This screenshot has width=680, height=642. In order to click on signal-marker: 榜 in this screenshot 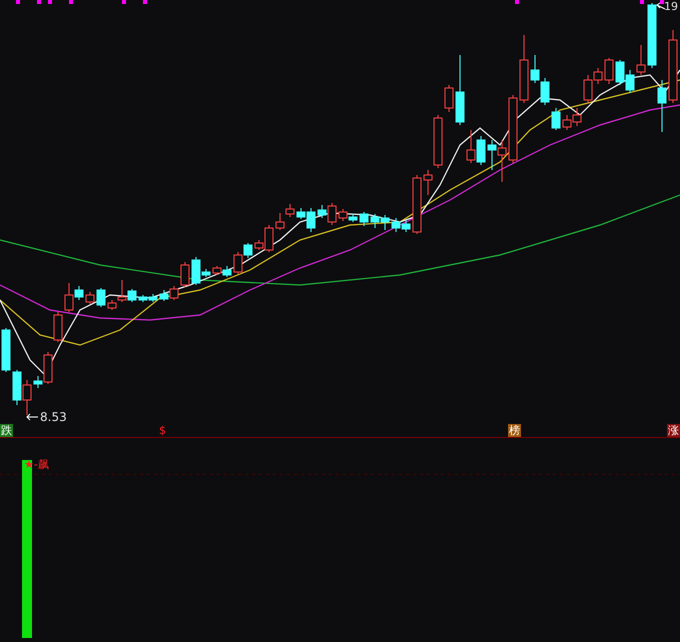, I will do `click(514, 430)`.